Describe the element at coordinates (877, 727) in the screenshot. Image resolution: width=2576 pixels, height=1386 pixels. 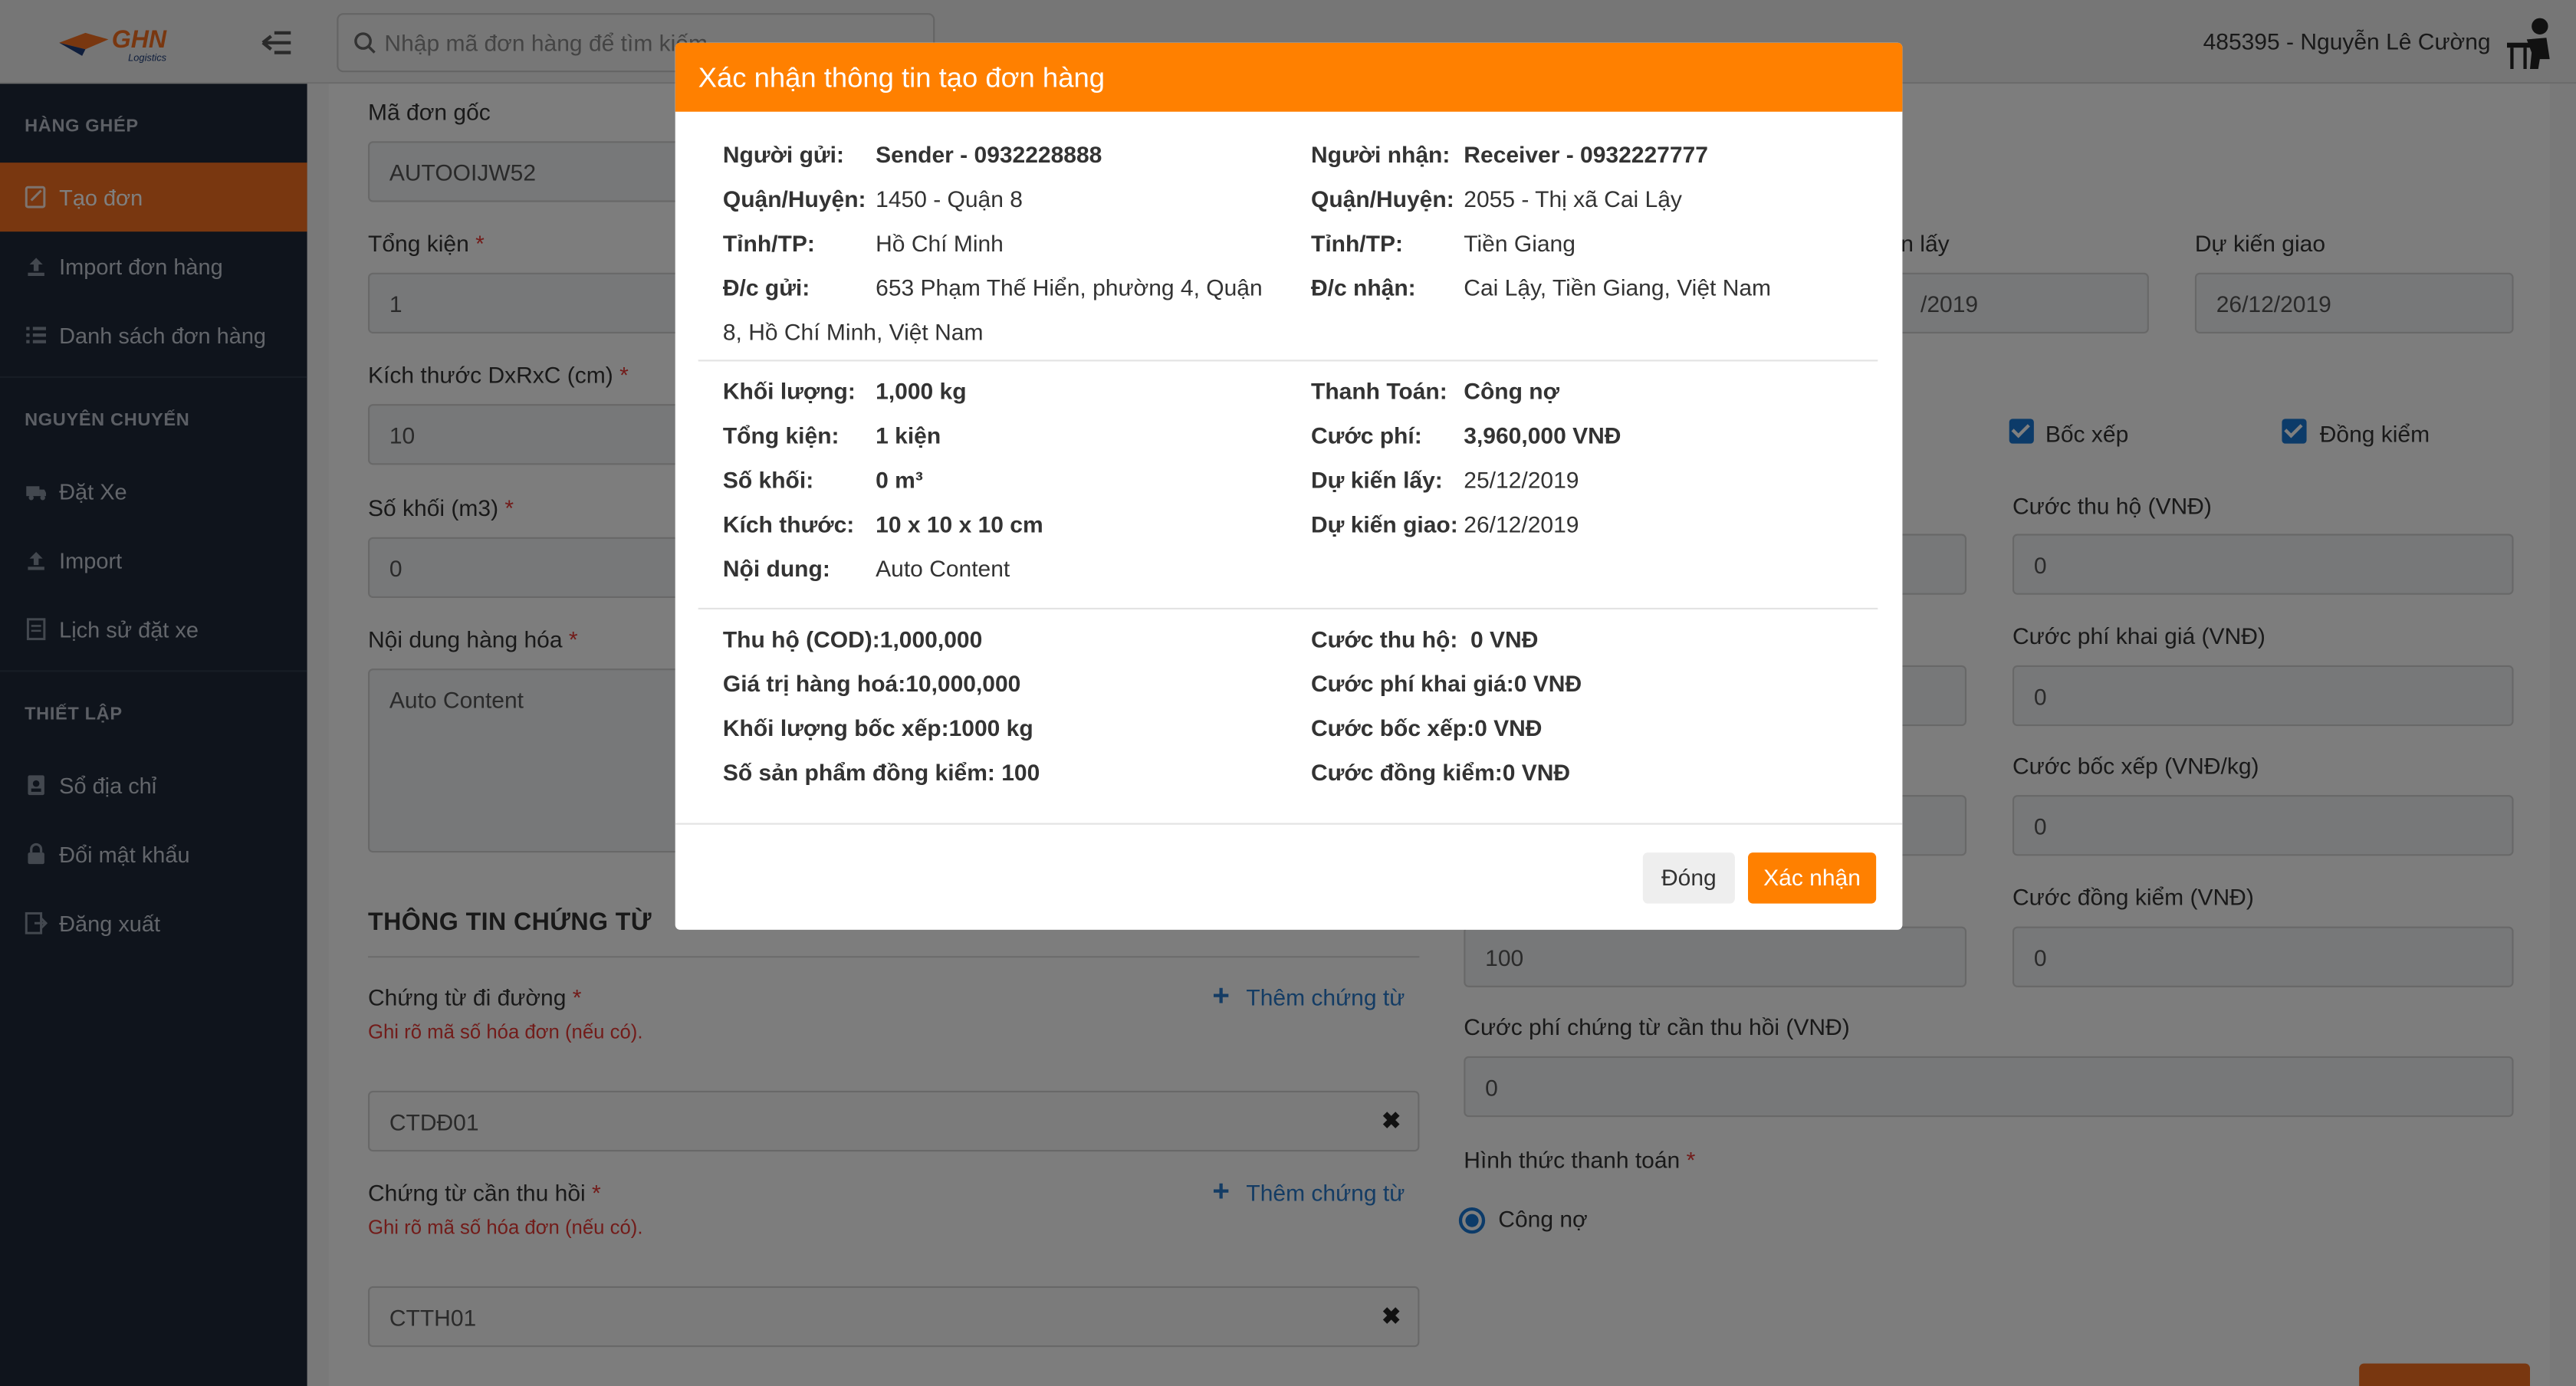
I see `loading-weight-row: Khối lượng bốc xếp:1000 kg` at that location.